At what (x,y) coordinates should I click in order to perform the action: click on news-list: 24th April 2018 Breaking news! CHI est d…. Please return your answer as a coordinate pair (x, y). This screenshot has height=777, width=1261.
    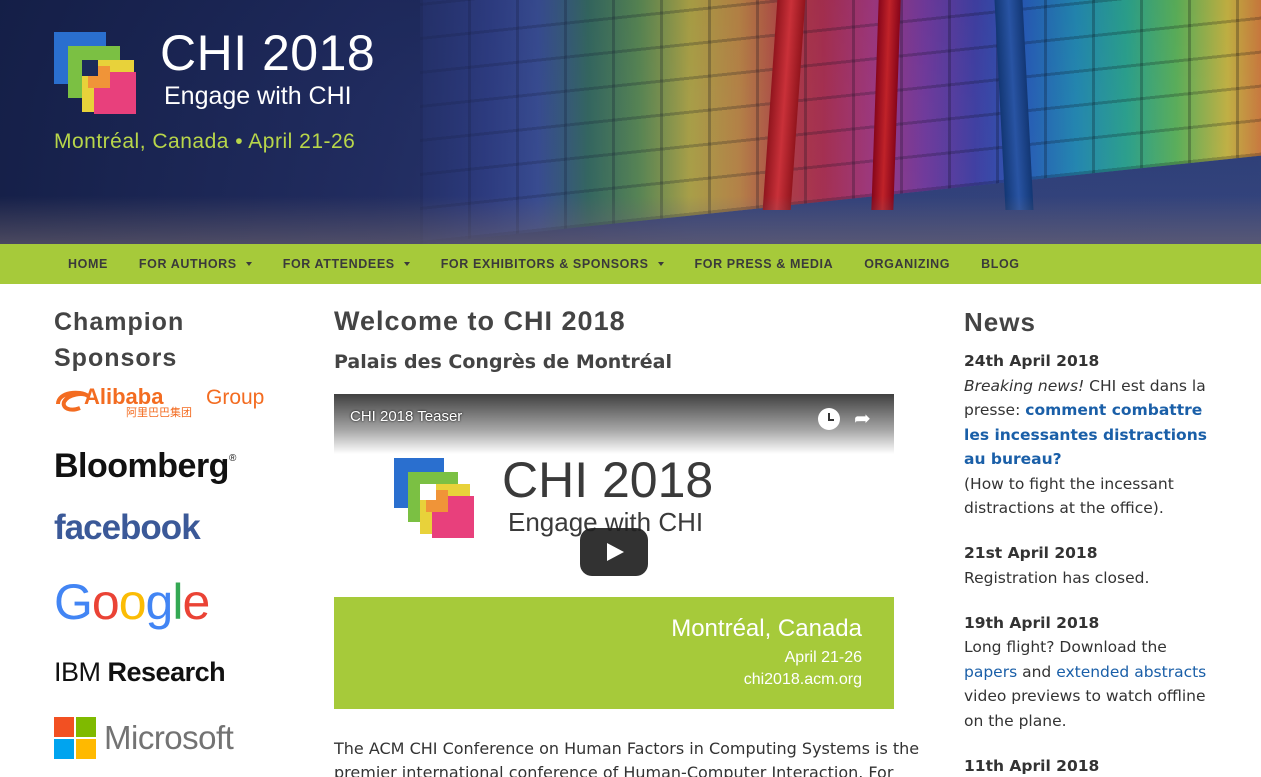
    Looking at the image, I should click on (1091, 563).